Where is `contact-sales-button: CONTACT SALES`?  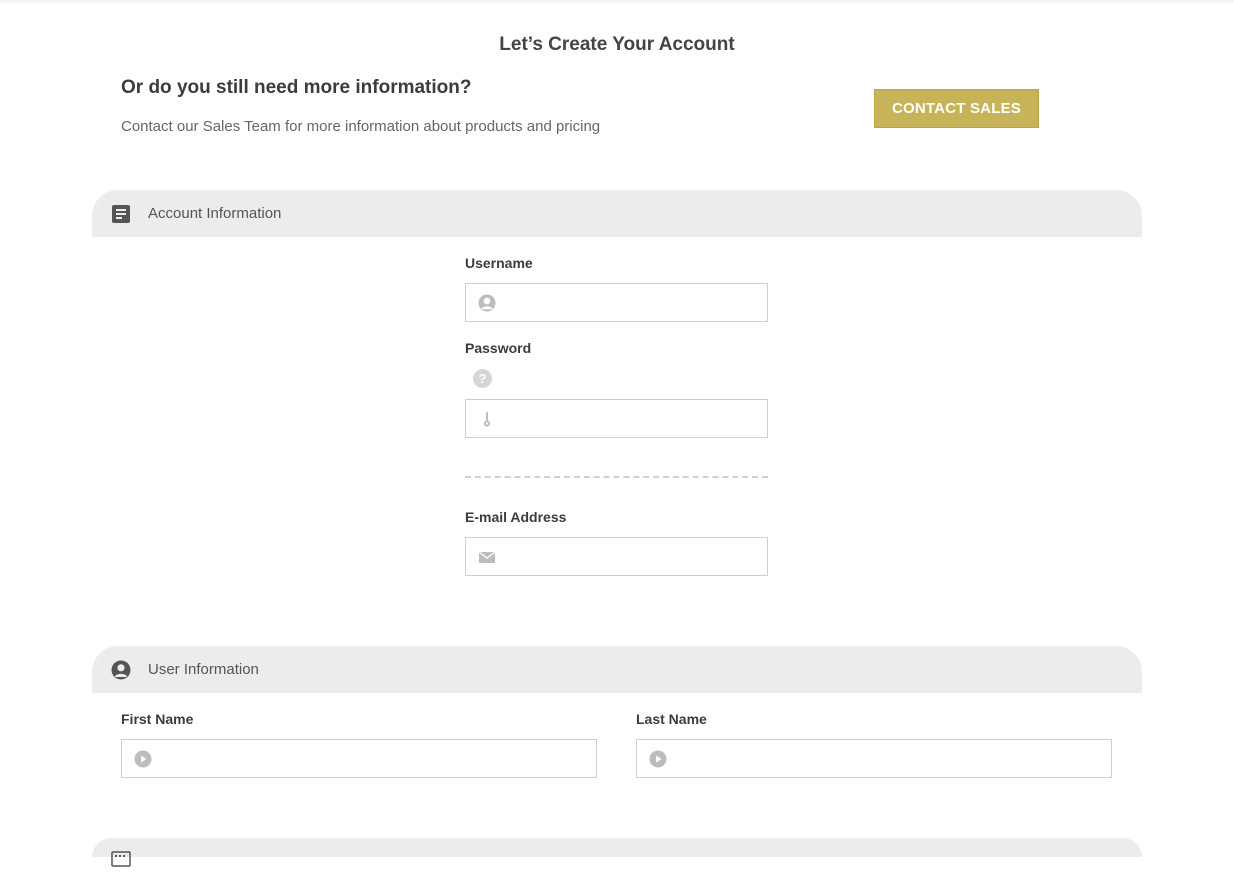
contact-sales-button: CONTACT SALES is located at coordinates (956, 108).